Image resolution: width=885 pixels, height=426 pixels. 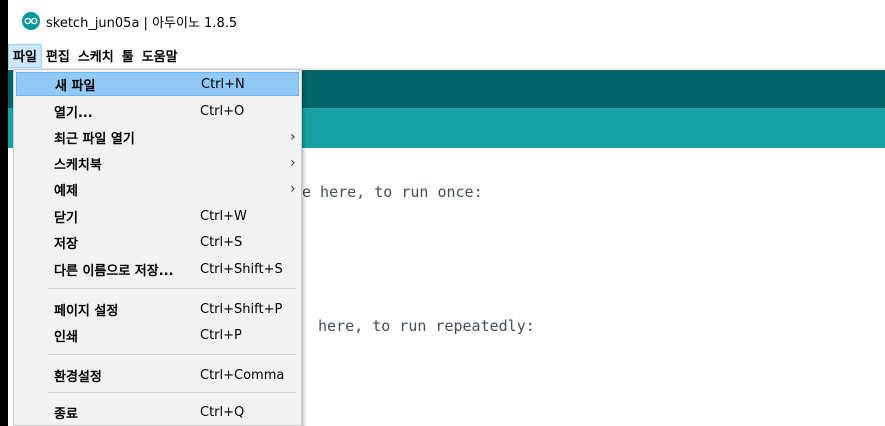 What do you see at coordinates (422, 326) in the screenshot?
I see `code-line-loop-comment: here, to run repeatedly:` at bounding box center [422, 326].